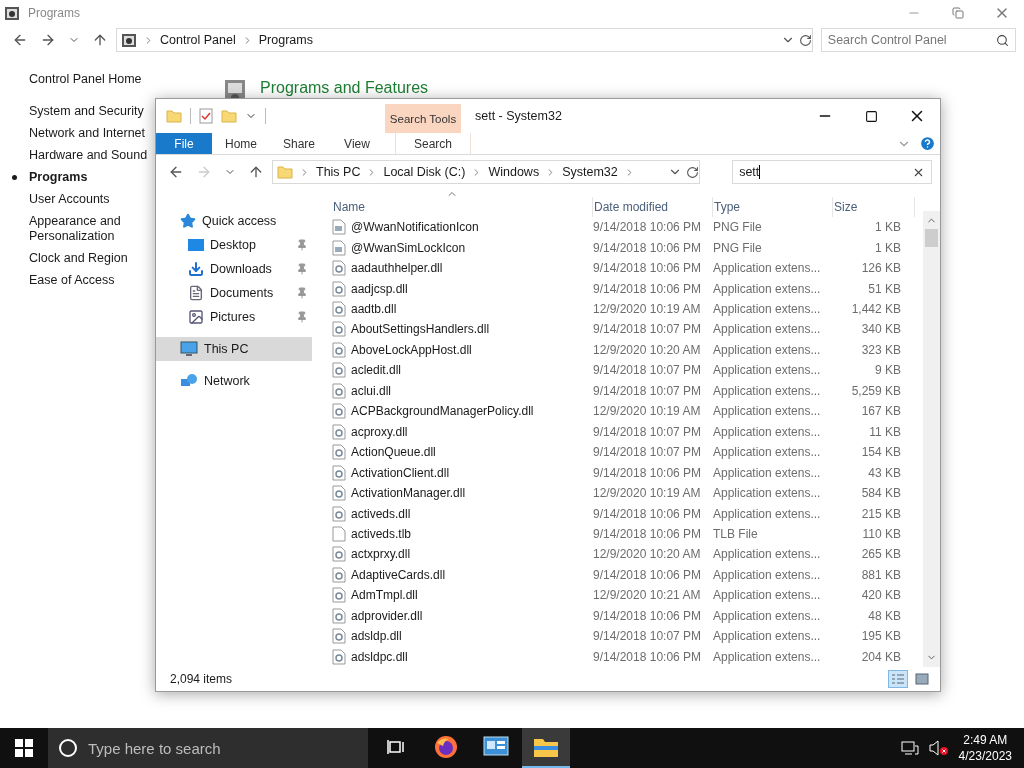 This screenshot has height=768, width=1024. Describe the element at coordinates (514, 172) in the screenshot. I see `breadcrumb-item: Windows` at that location.